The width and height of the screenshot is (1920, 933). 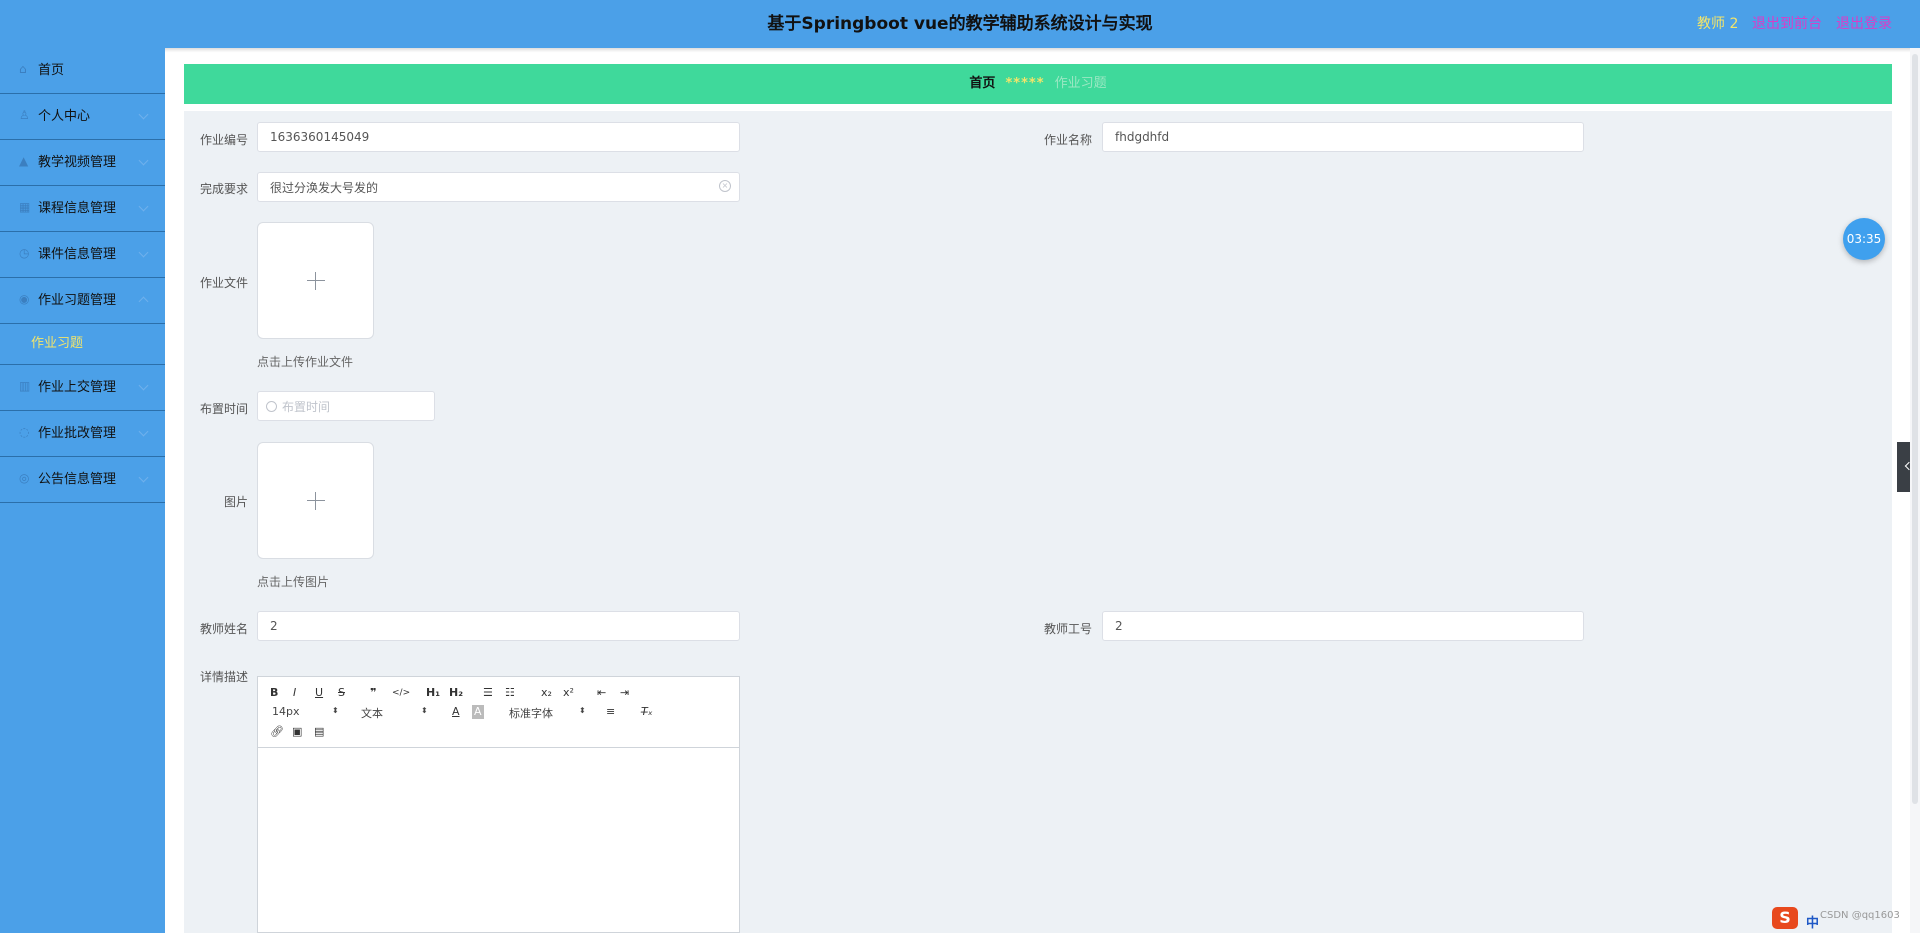 I want to click on sidebar-item-teaching-video: ▲ 教学视频管理, so click(x=82, y=163).